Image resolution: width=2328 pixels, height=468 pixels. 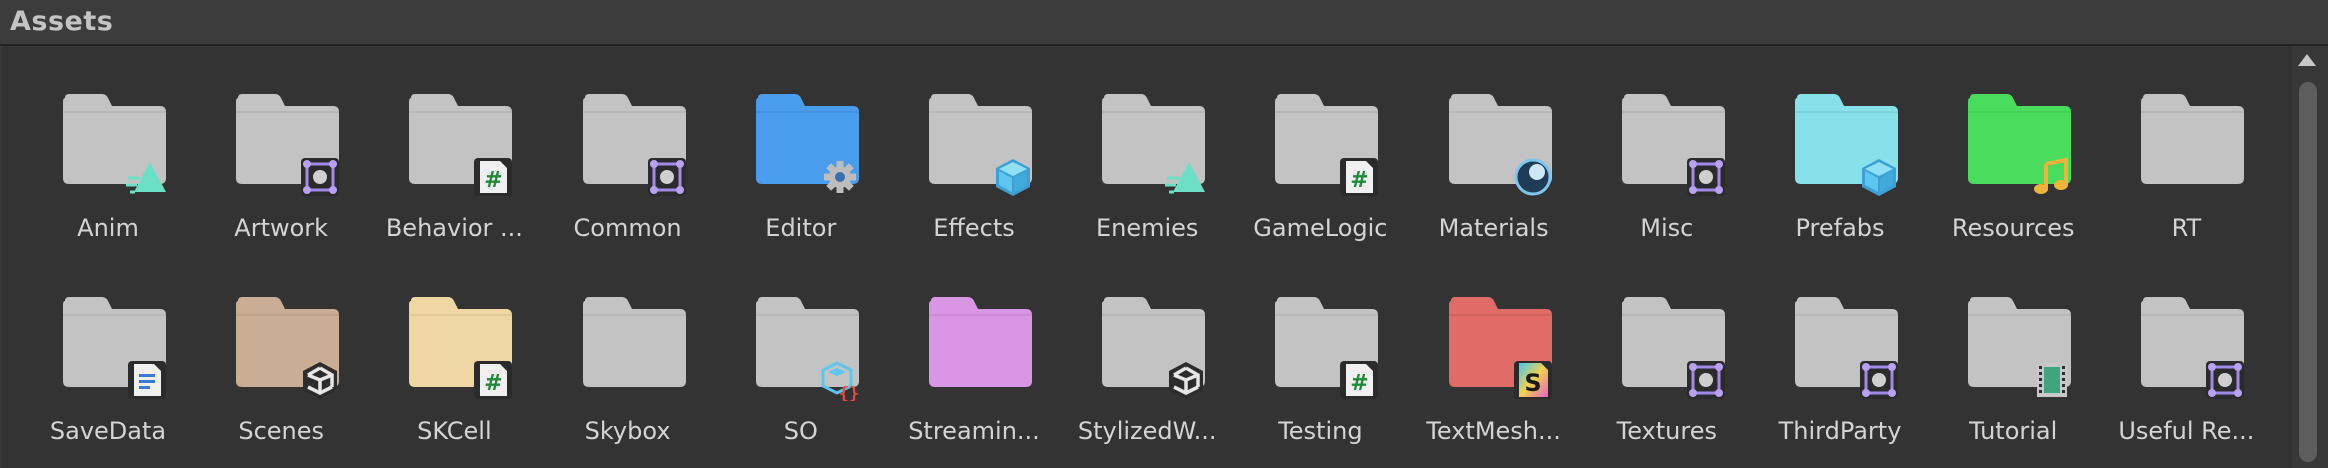 What do you see at coordinates (281, 228) in the screenshot?
I see `folder-label: Artwork` at bounding box center [281, 228].